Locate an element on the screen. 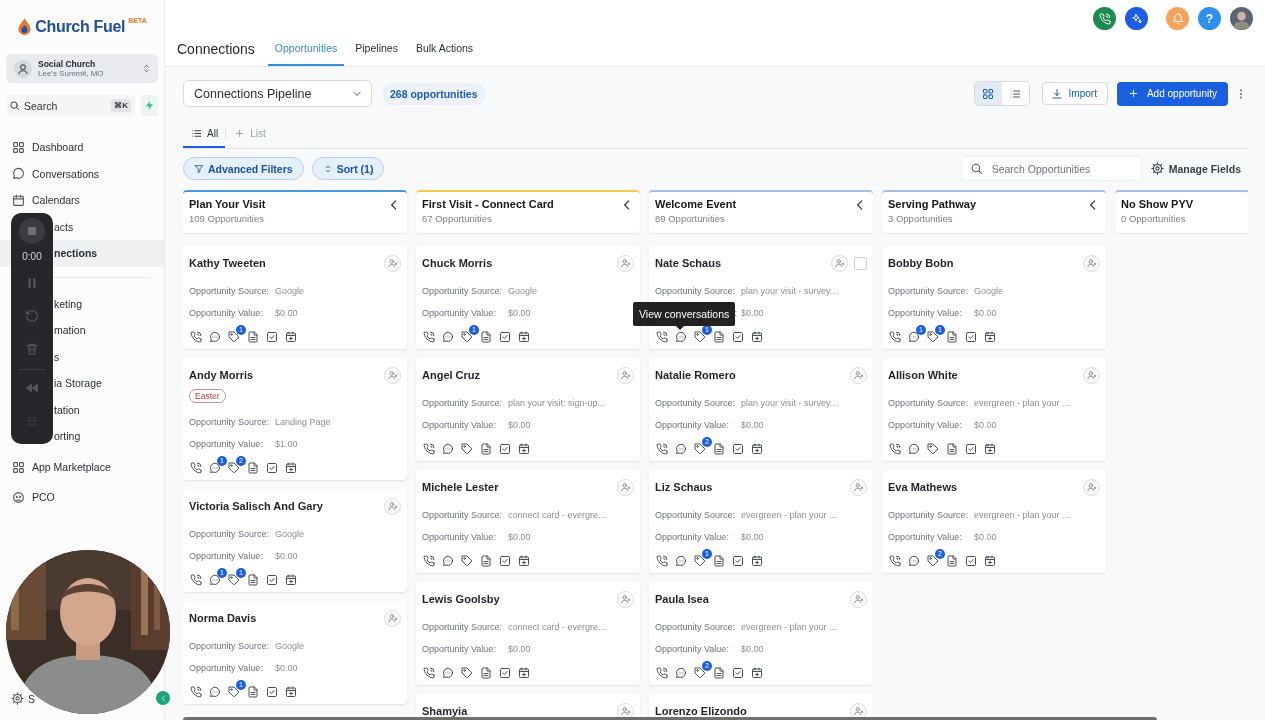 The image size is (1265, 720). contact-name: Chuck Morris is located at coordinates (458, 263).